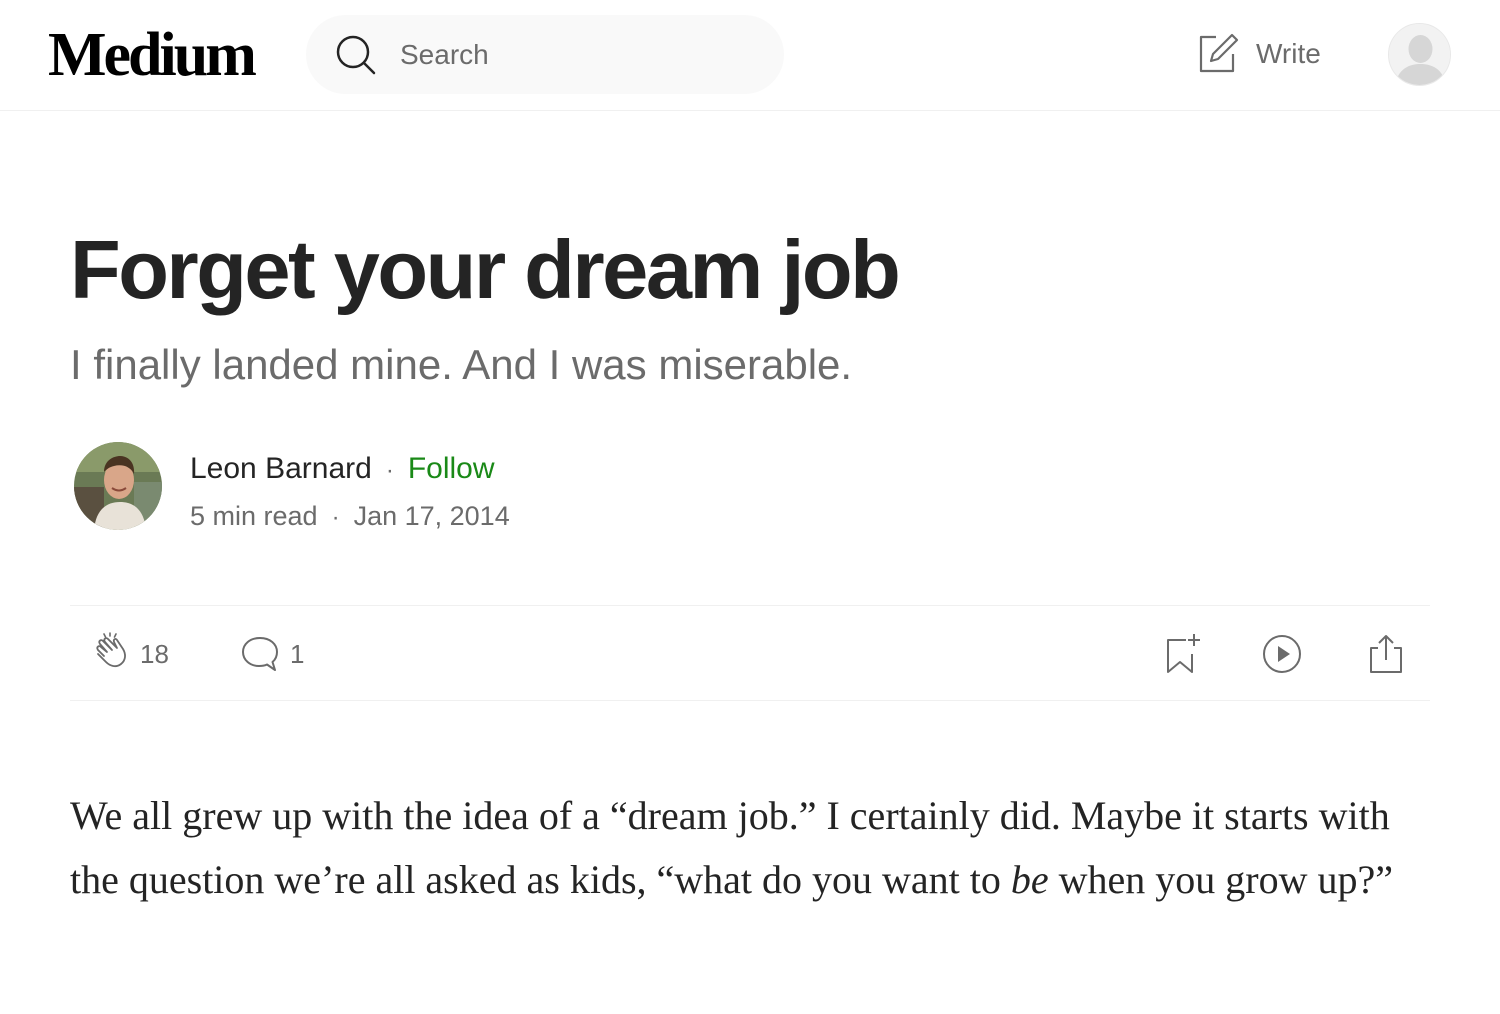  I want to click on author-name: Leon Barnard, so click(281, 468).